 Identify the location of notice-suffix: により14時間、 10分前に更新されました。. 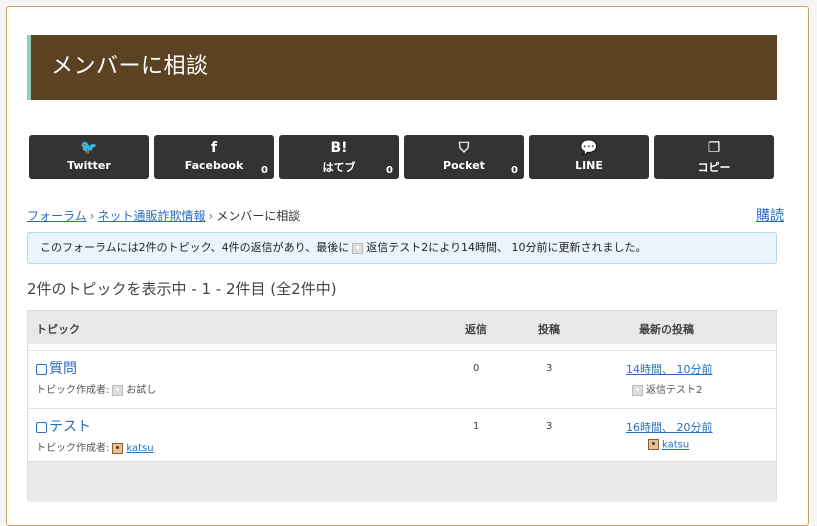
(537, 247).